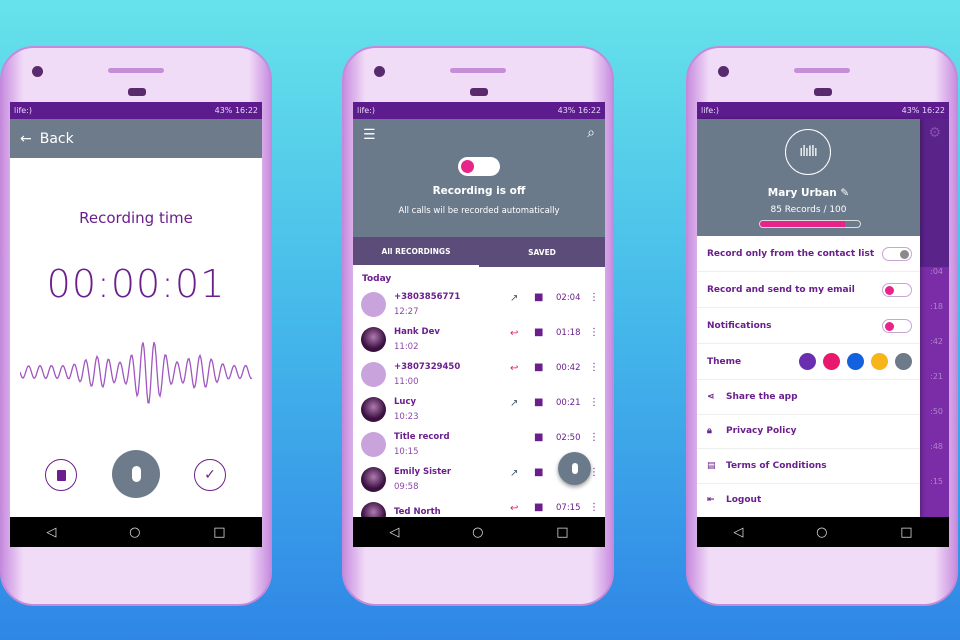 This screenshot has width=960, height=640. I want to click on theme-label: Theme, so click(724, 361).